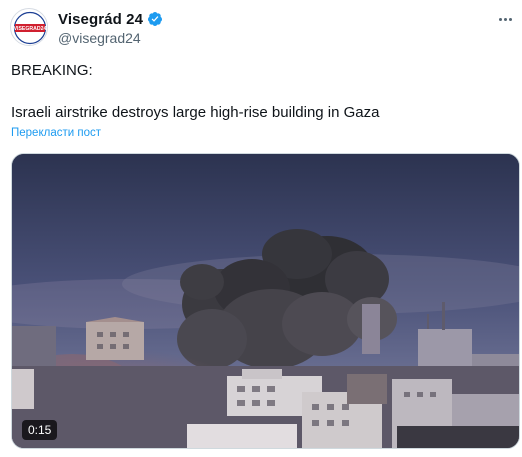 Image resolution: width=522 pixels, height=457 pixels. I want to click on tweet-text-line-1: BREAKING:, so click(52, 70).